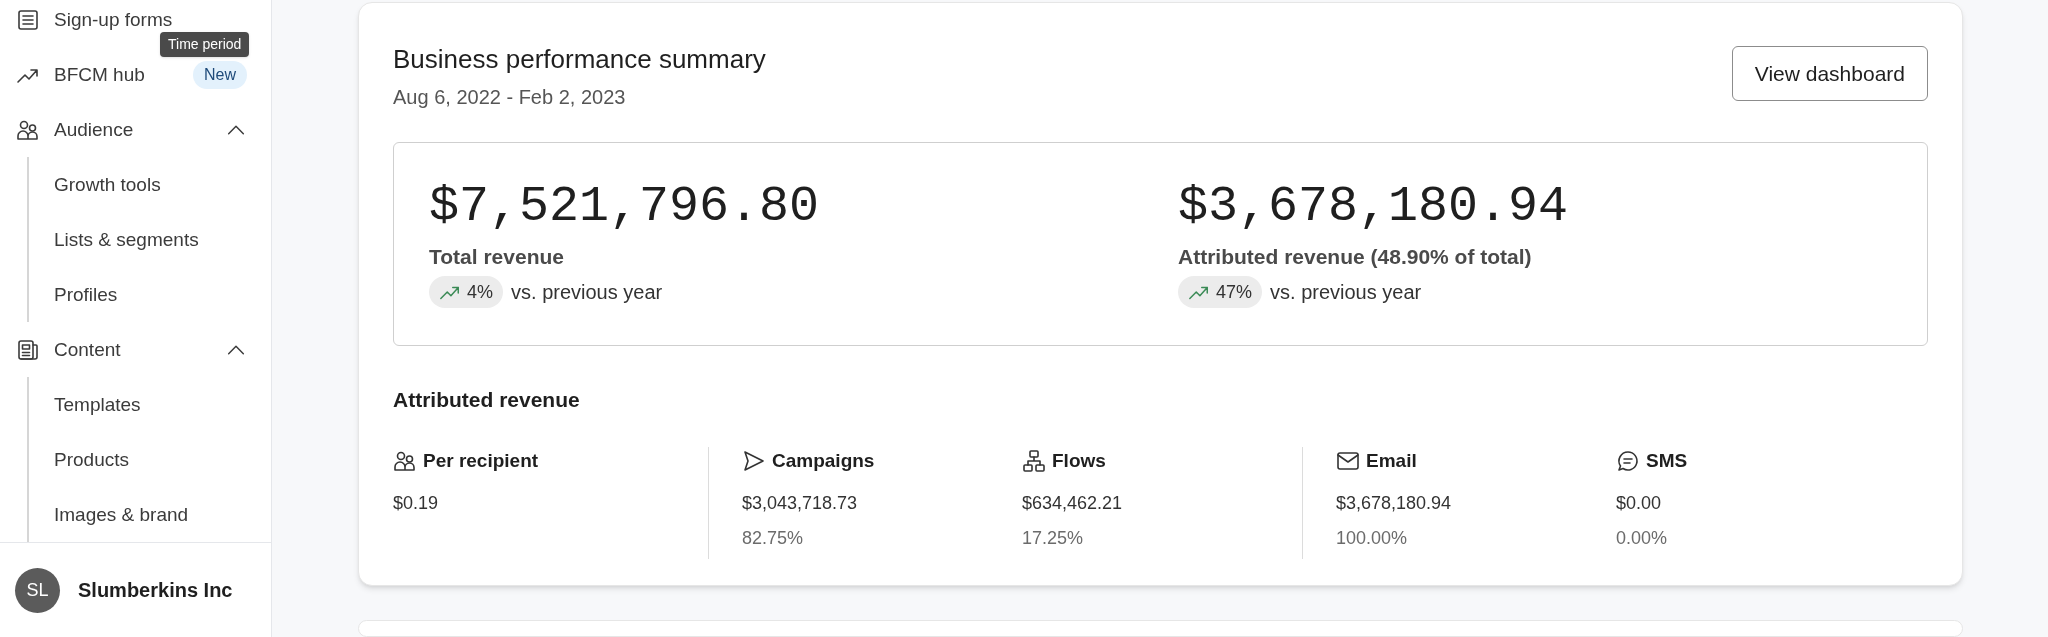 Image resolution: width=2048 pixels, height=637 pixels. What do you see at coordinates (1073, 503) in the screenshot?
I see `stat-value: $634,462.21` at bounding box center [1073, 503].